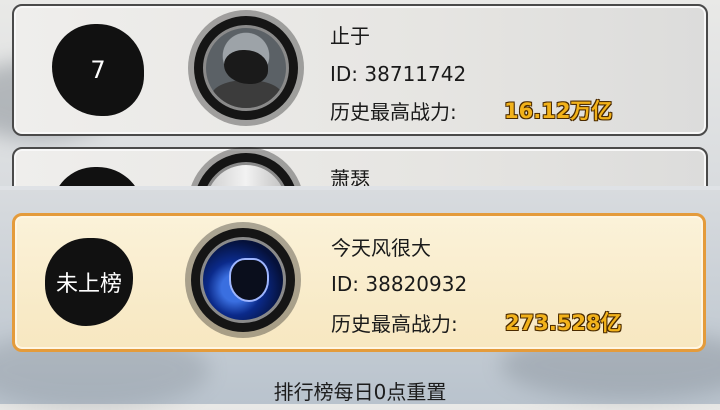 The height and width of the screenshot is (410, 720). What do you see at coordinates (558, 111) in the screenshot?
I see `power-value: 16.12万亿` at bounding box center [558, 111].